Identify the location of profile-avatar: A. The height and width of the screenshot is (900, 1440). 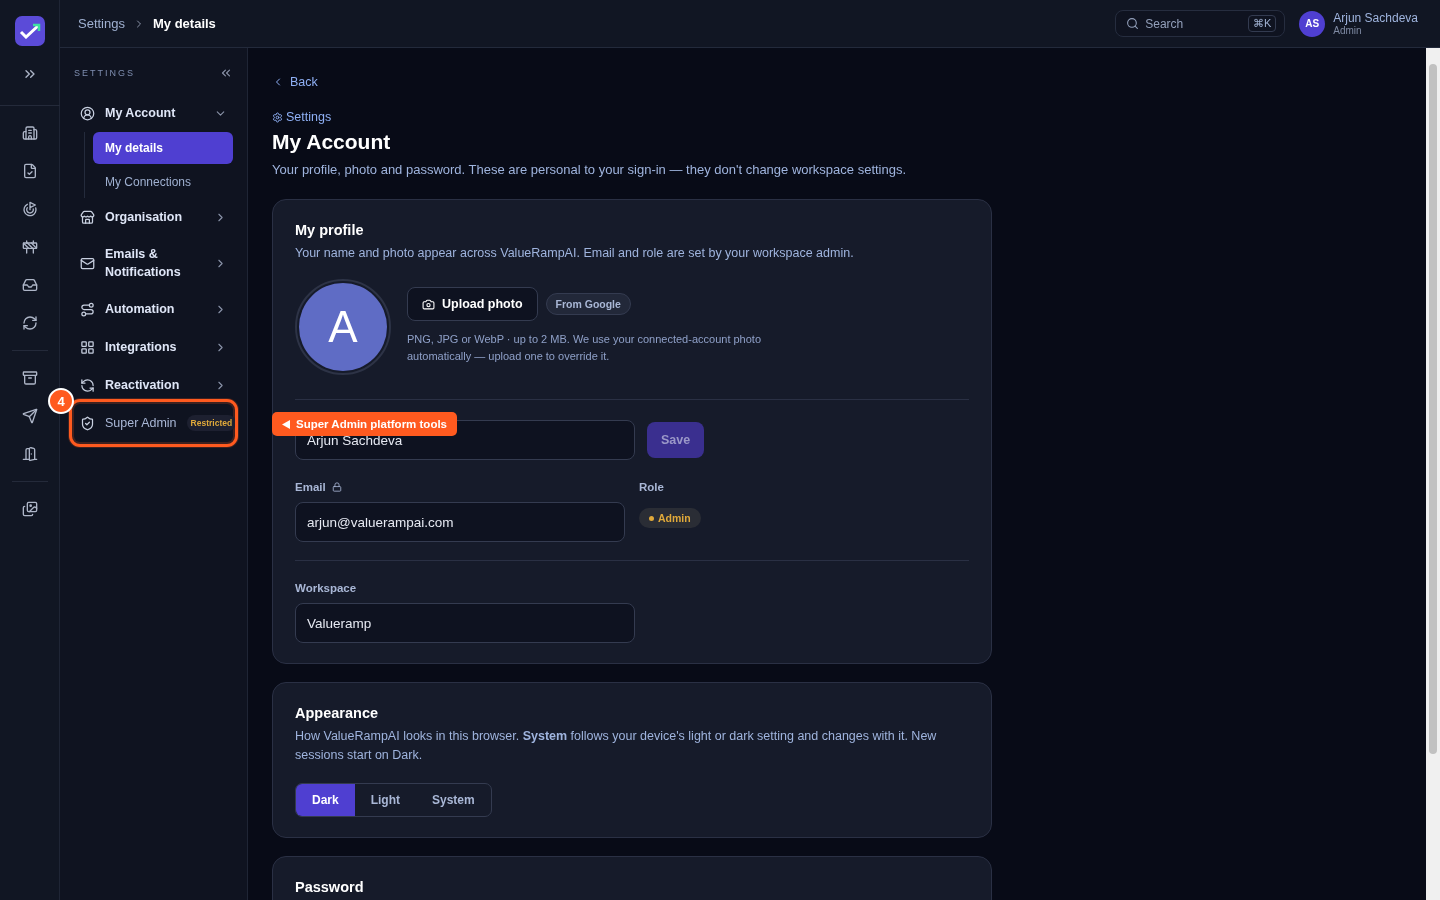
(343, 327).